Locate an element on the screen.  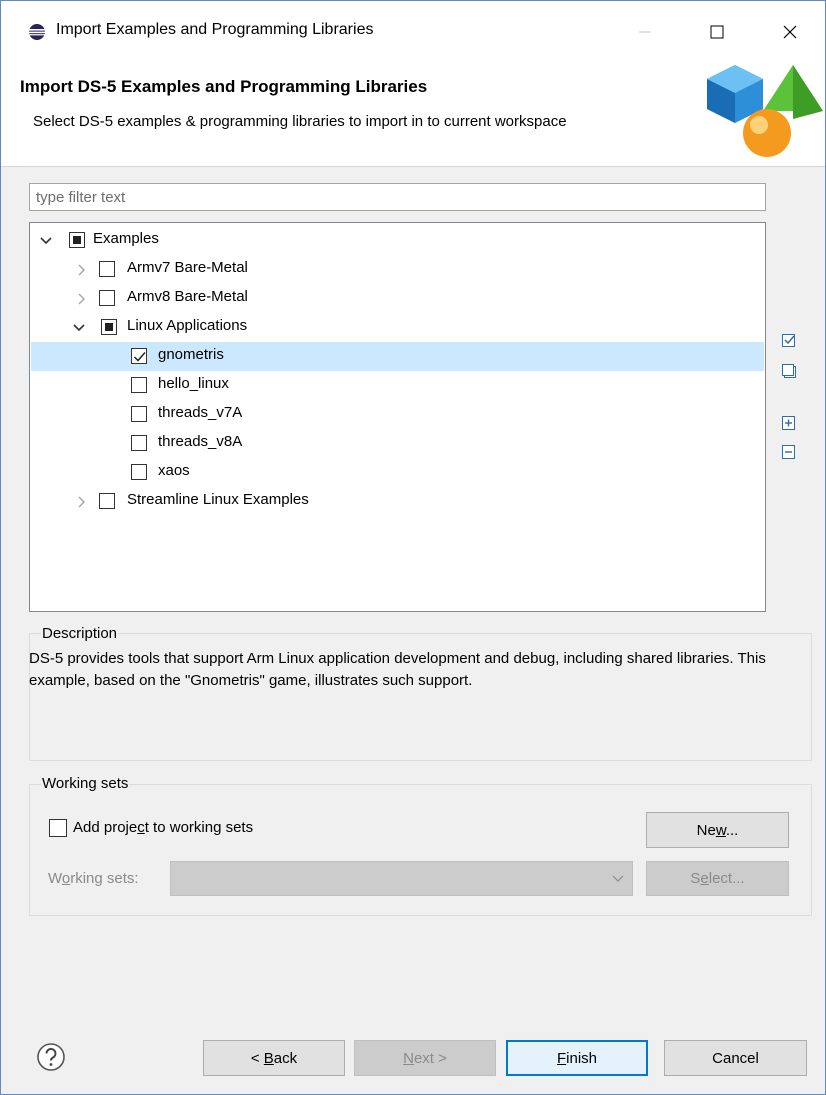
maximize-icon is located at coordinates (717, 32).